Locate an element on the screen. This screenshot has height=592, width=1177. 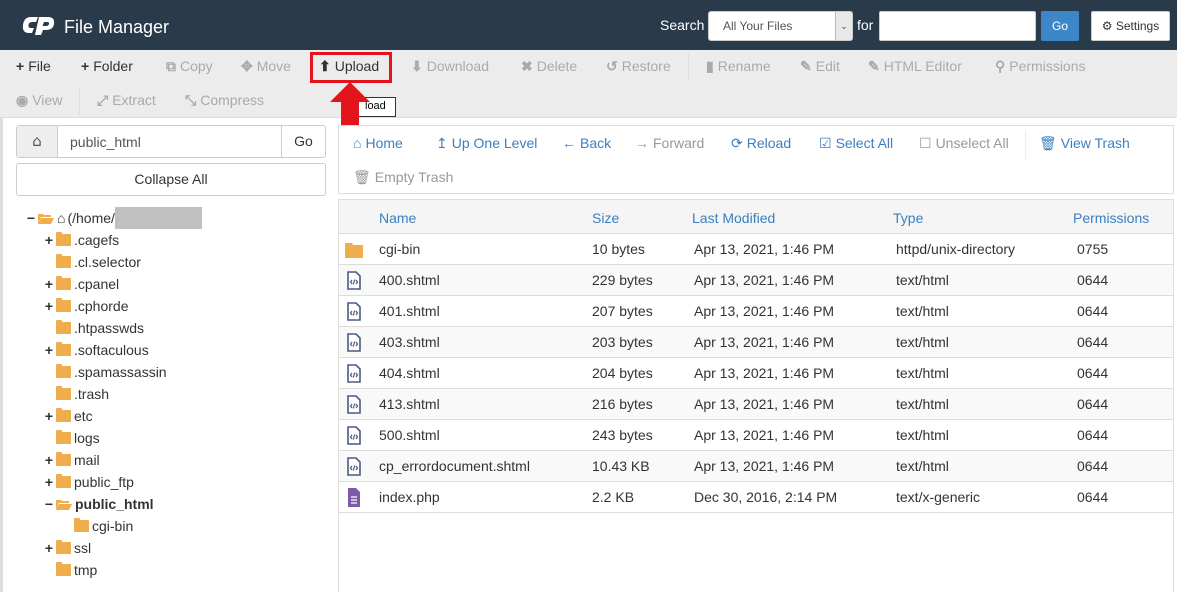
tree-root-label: (/home/ is located at coordinates (91, 218).